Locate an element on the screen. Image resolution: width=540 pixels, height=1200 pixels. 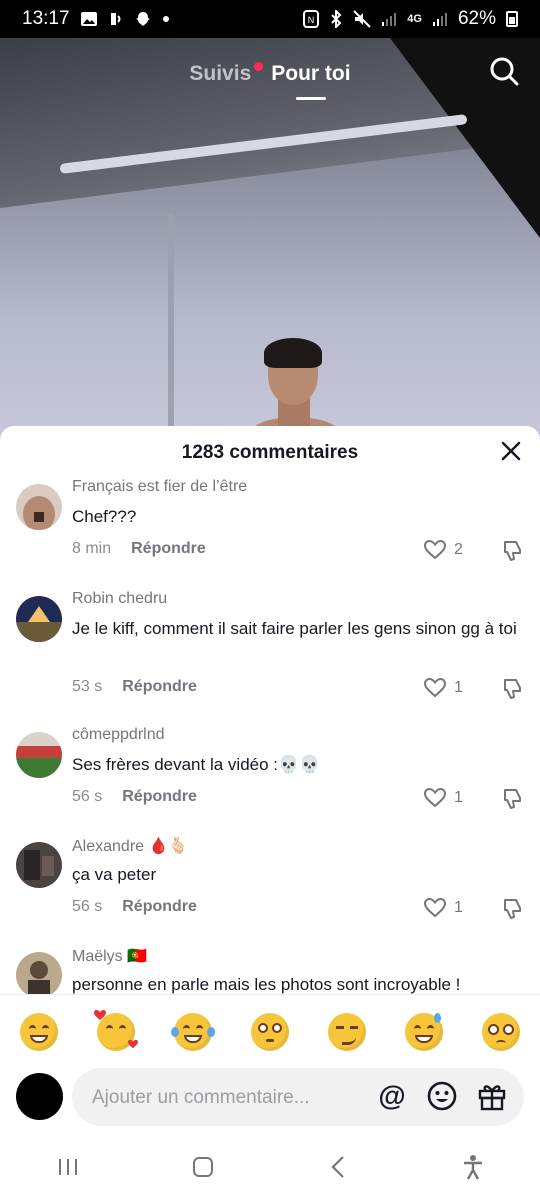
bluetooth-icon is located at coordinates (336, 19).